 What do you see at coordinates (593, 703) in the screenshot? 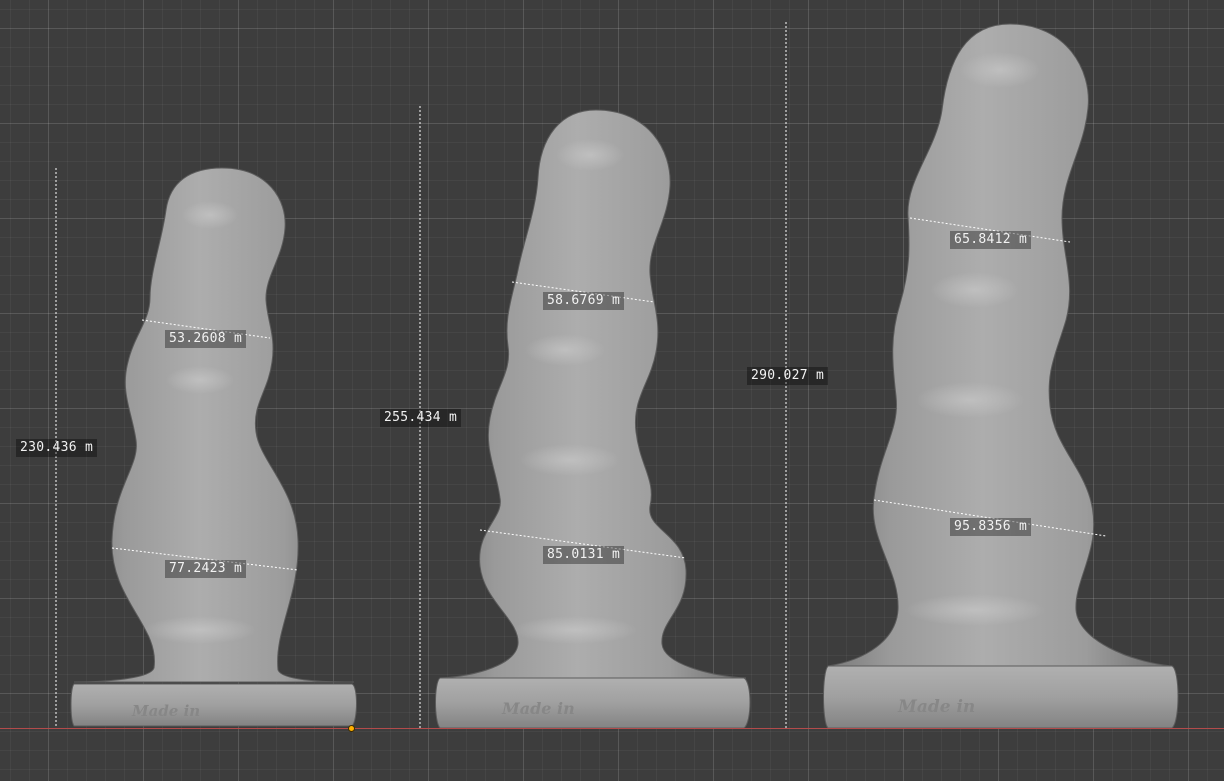
I see `object-medium-base` at bounding box center [593, 703].